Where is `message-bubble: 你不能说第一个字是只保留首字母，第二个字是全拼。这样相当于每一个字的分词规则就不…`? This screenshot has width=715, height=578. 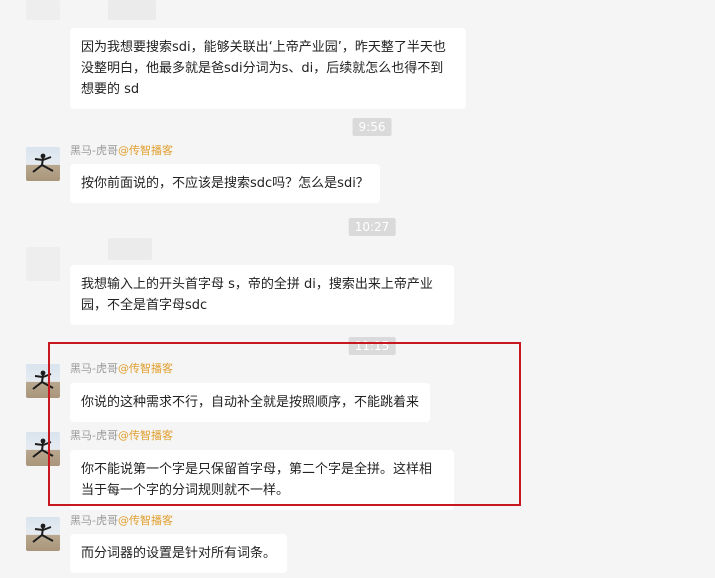 message-bubble: 你不能说第一个字是只保留首字母，第二个字是全拼。这样相当于每一个字的分词规则就不… is located at coordinates (262, 480).